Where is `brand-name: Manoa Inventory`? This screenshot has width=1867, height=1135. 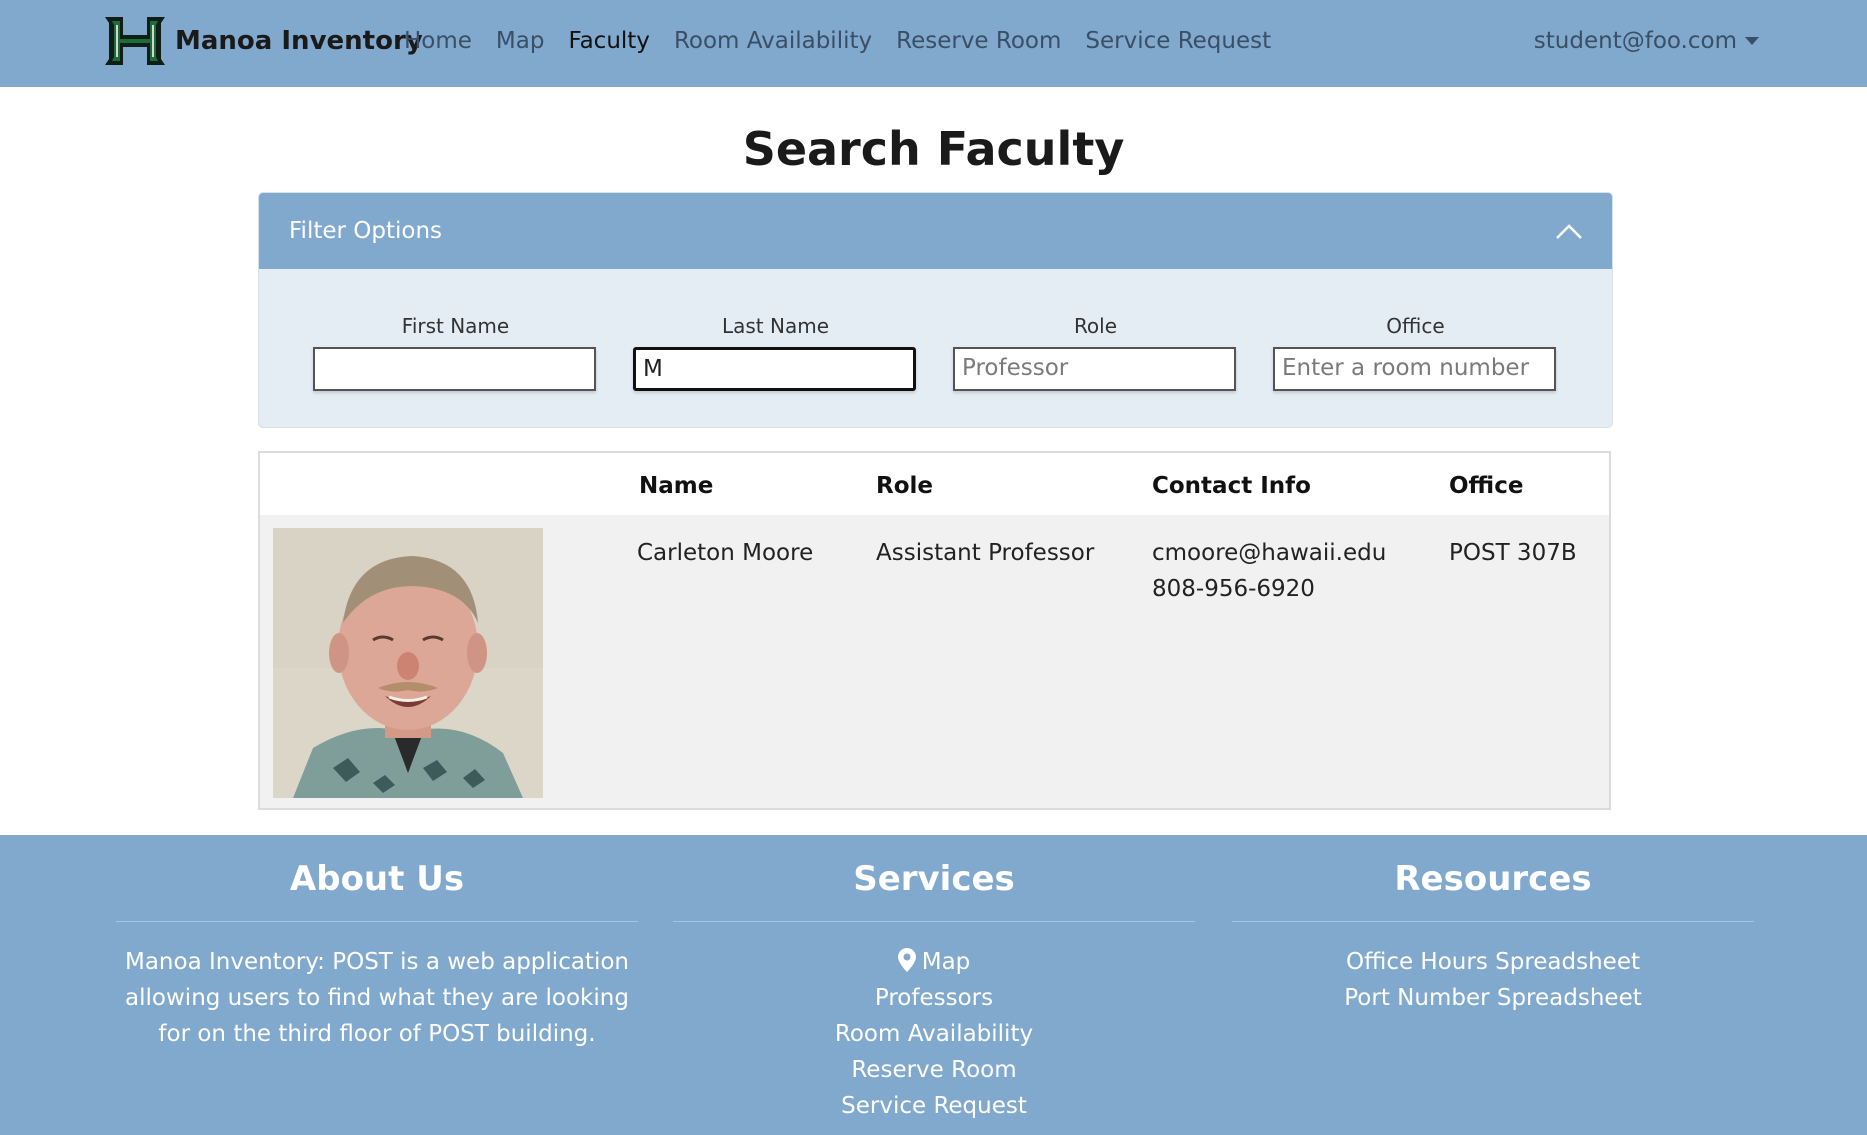
brand-name: Manoa Inventory is located at coordinates (299, 41).